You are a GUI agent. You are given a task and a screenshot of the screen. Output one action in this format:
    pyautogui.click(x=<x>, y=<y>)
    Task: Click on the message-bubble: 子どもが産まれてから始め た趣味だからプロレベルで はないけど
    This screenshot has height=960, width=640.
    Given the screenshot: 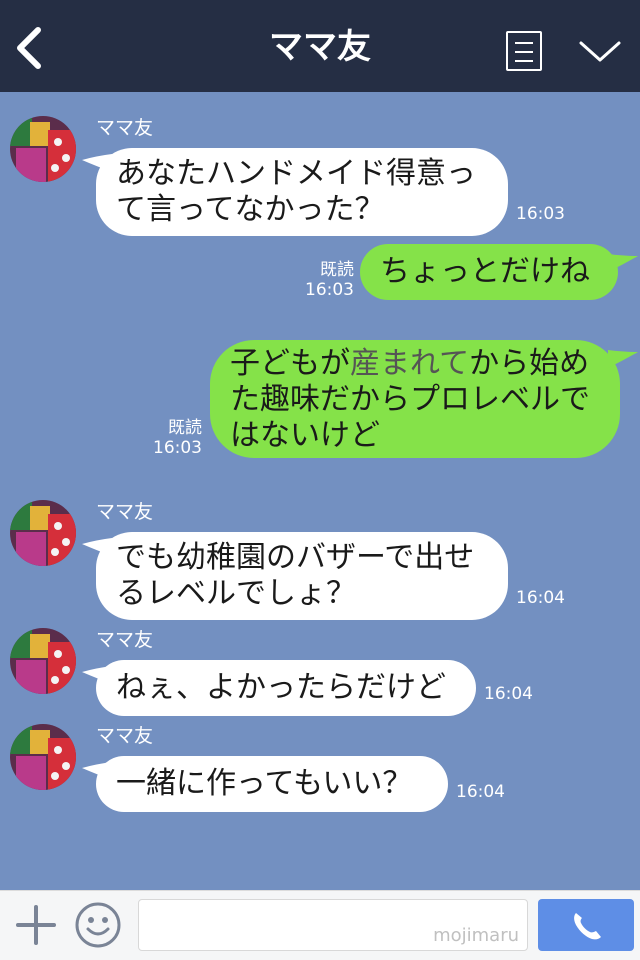 What is the action you would take?
    pyautogui.click(x=415, y=399)
    